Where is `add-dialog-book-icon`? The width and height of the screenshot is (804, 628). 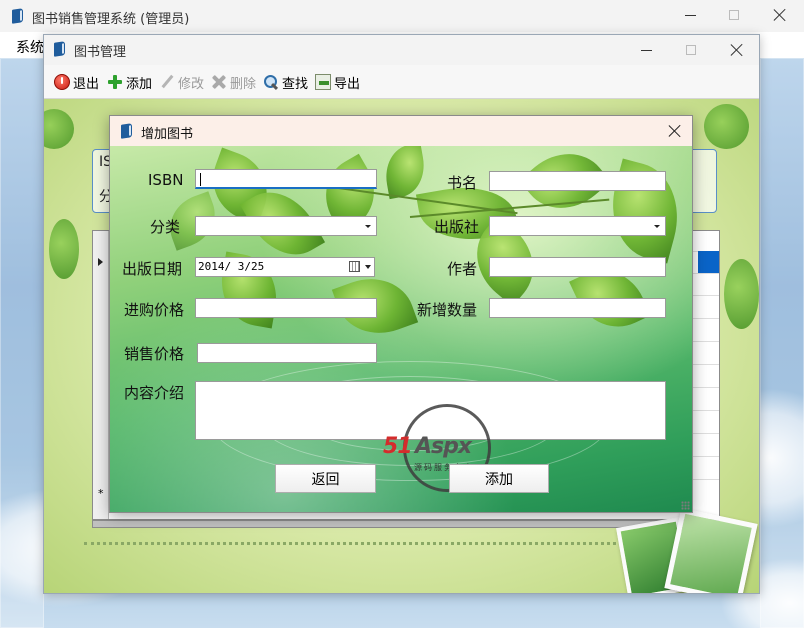
add-dialog-book-icon is located at coordinates (127, 131).